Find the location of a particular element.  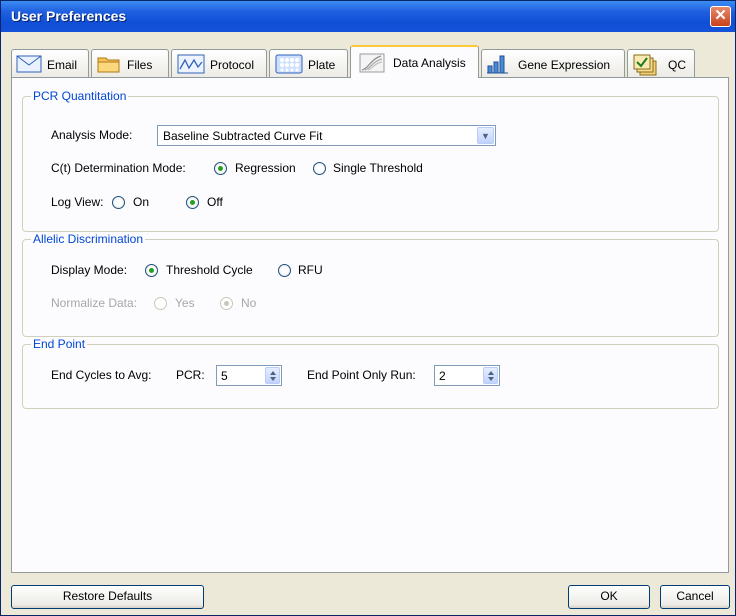

end-cycles-label: End Cycles to Avg: is located at coordinates (101, 375).